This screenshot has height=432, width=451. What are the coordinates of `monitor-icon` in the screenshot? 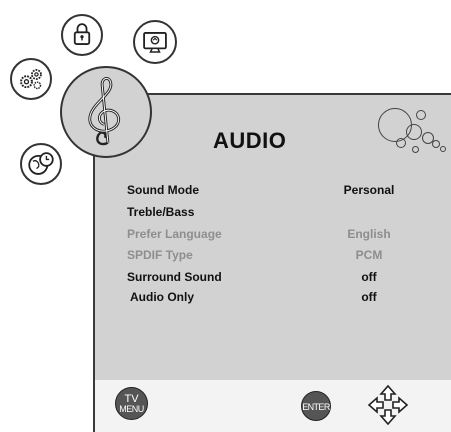 It's located at (155, 42).